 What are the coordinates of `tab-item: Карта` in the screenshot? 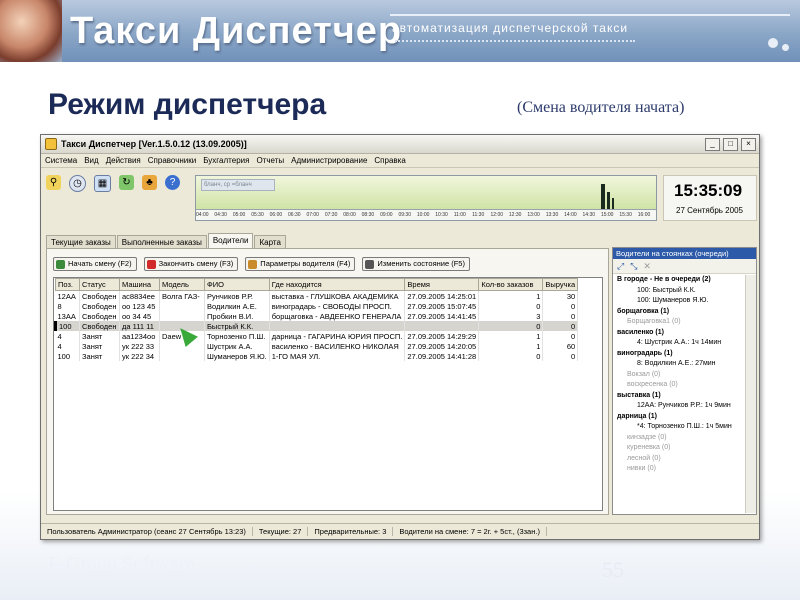 It's located at (270, 242).